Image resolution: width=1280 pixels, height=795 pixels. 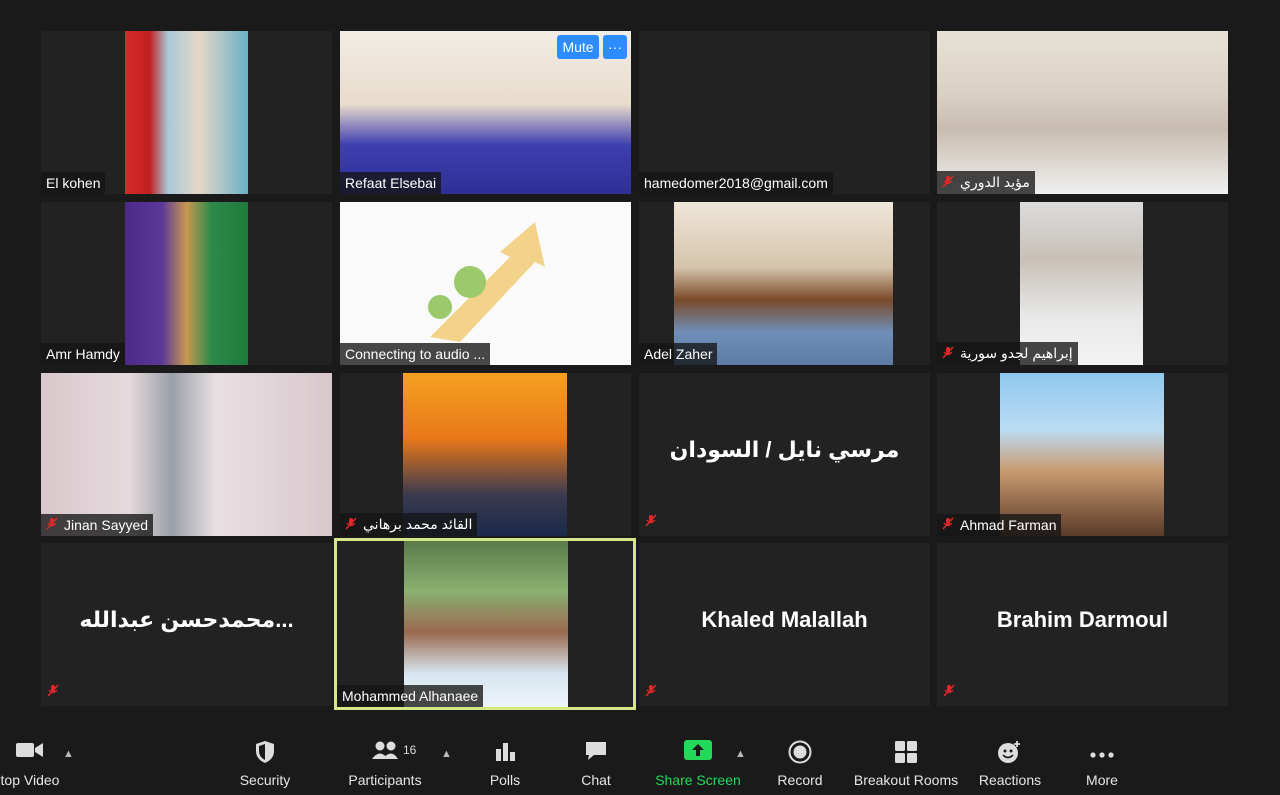 I want to click on participants-button: 16 Participants, so click(x=385, y=761).